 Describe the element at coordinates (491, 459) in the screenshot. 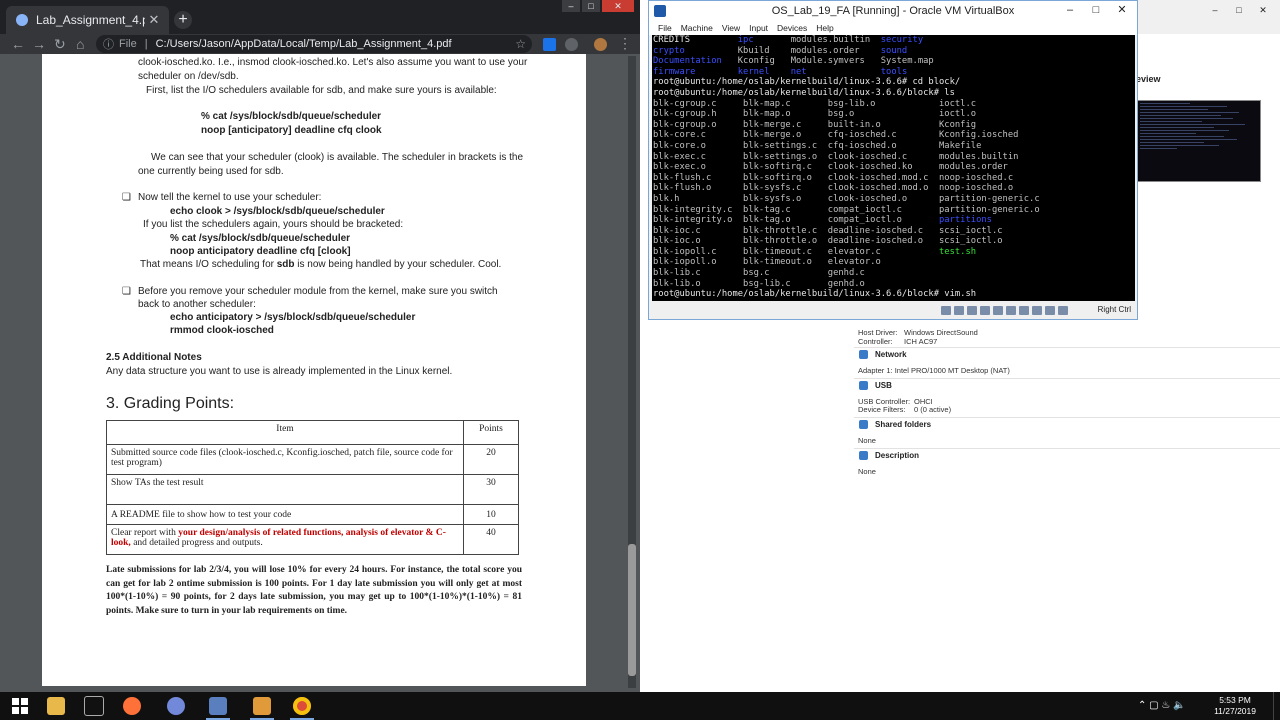

I see `table-cell-points: 20` at that location.